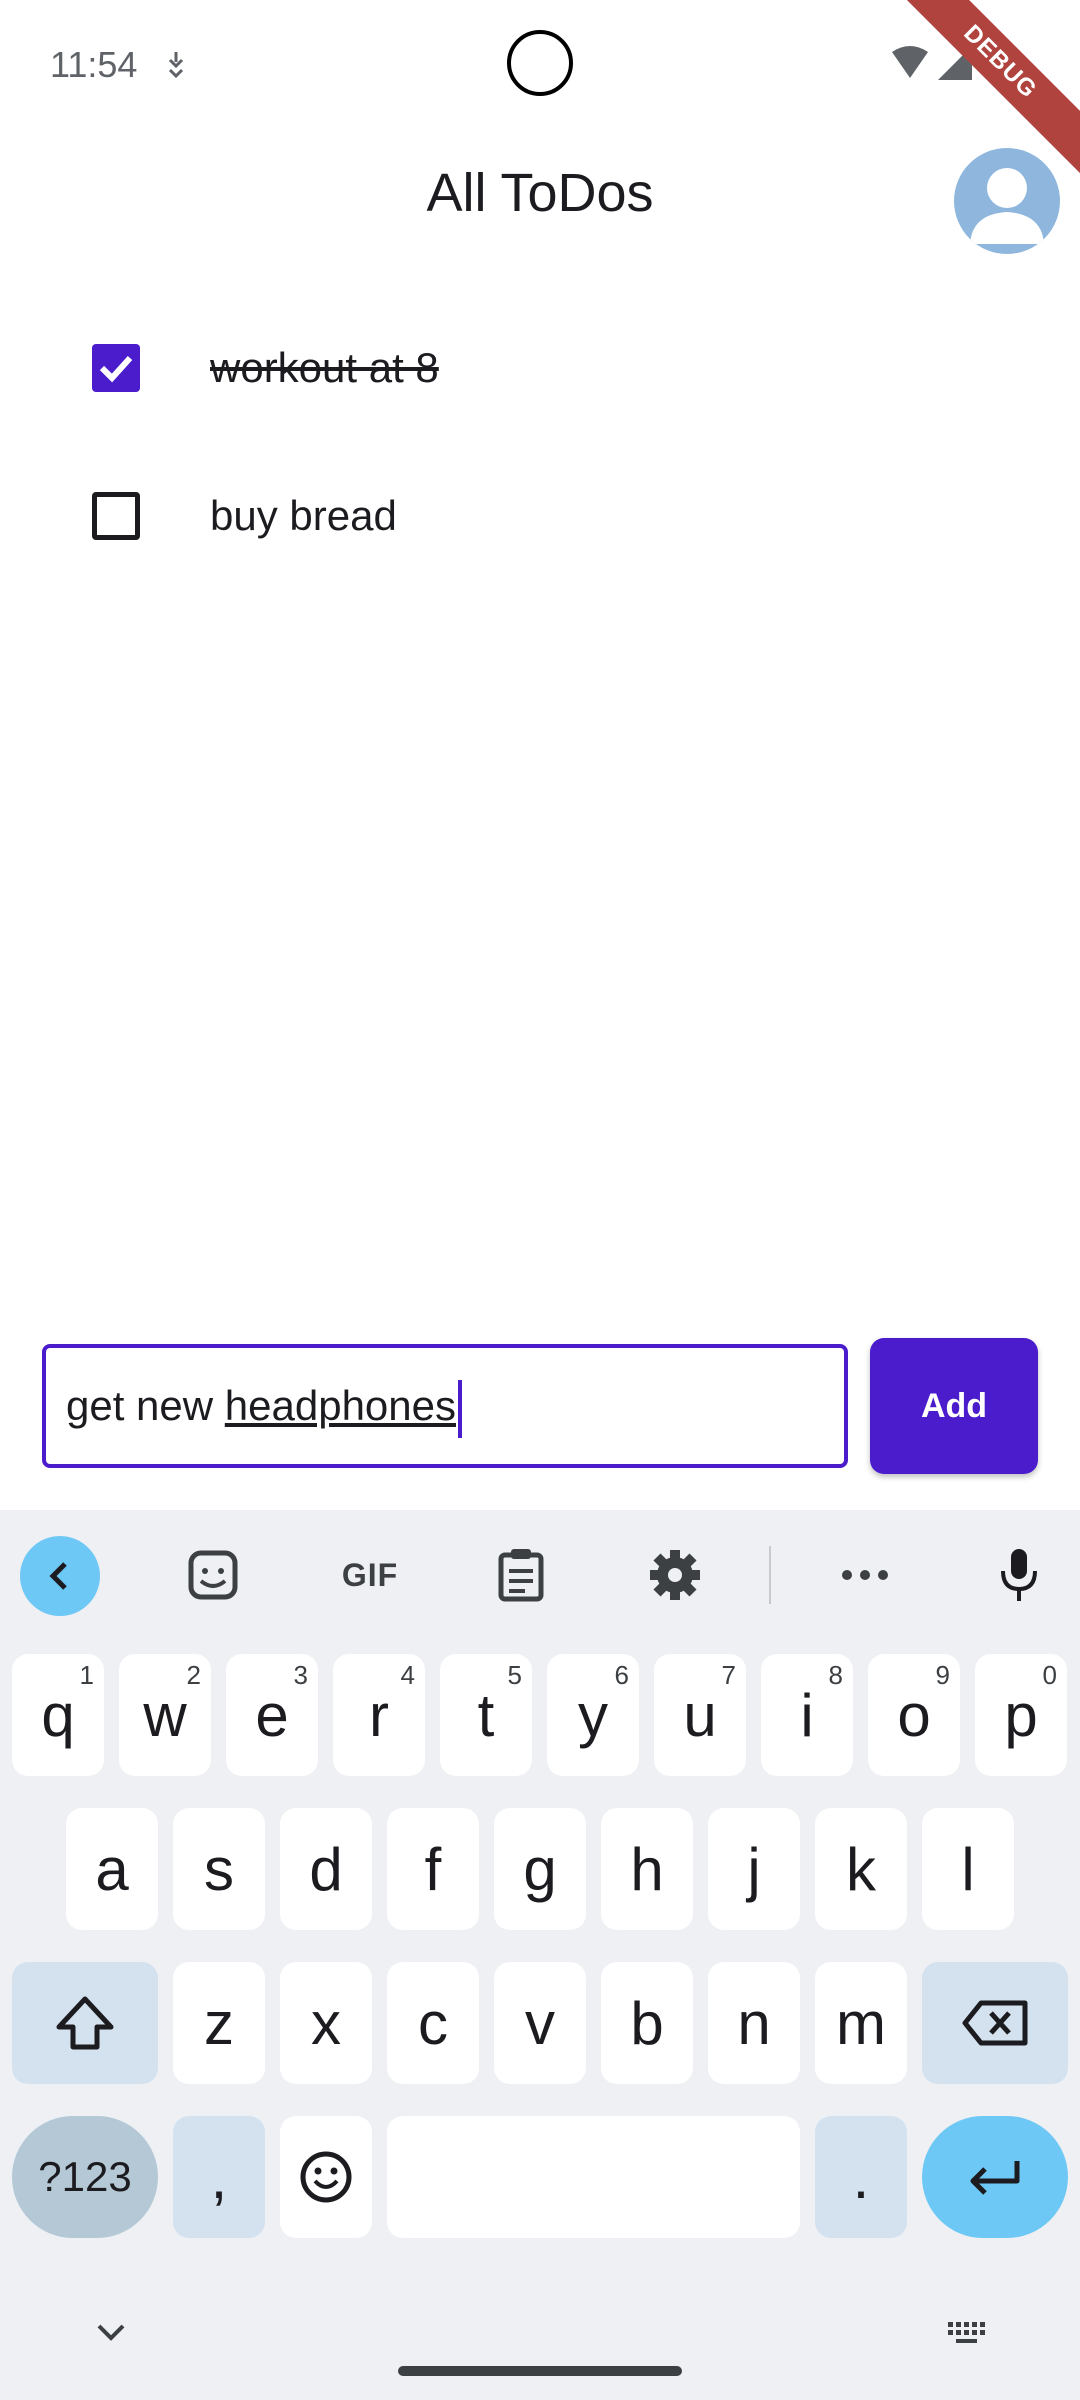  Describe the element at coordinates (540, 193) in the screenshot. I see `page-title: All ToDos` at that location.